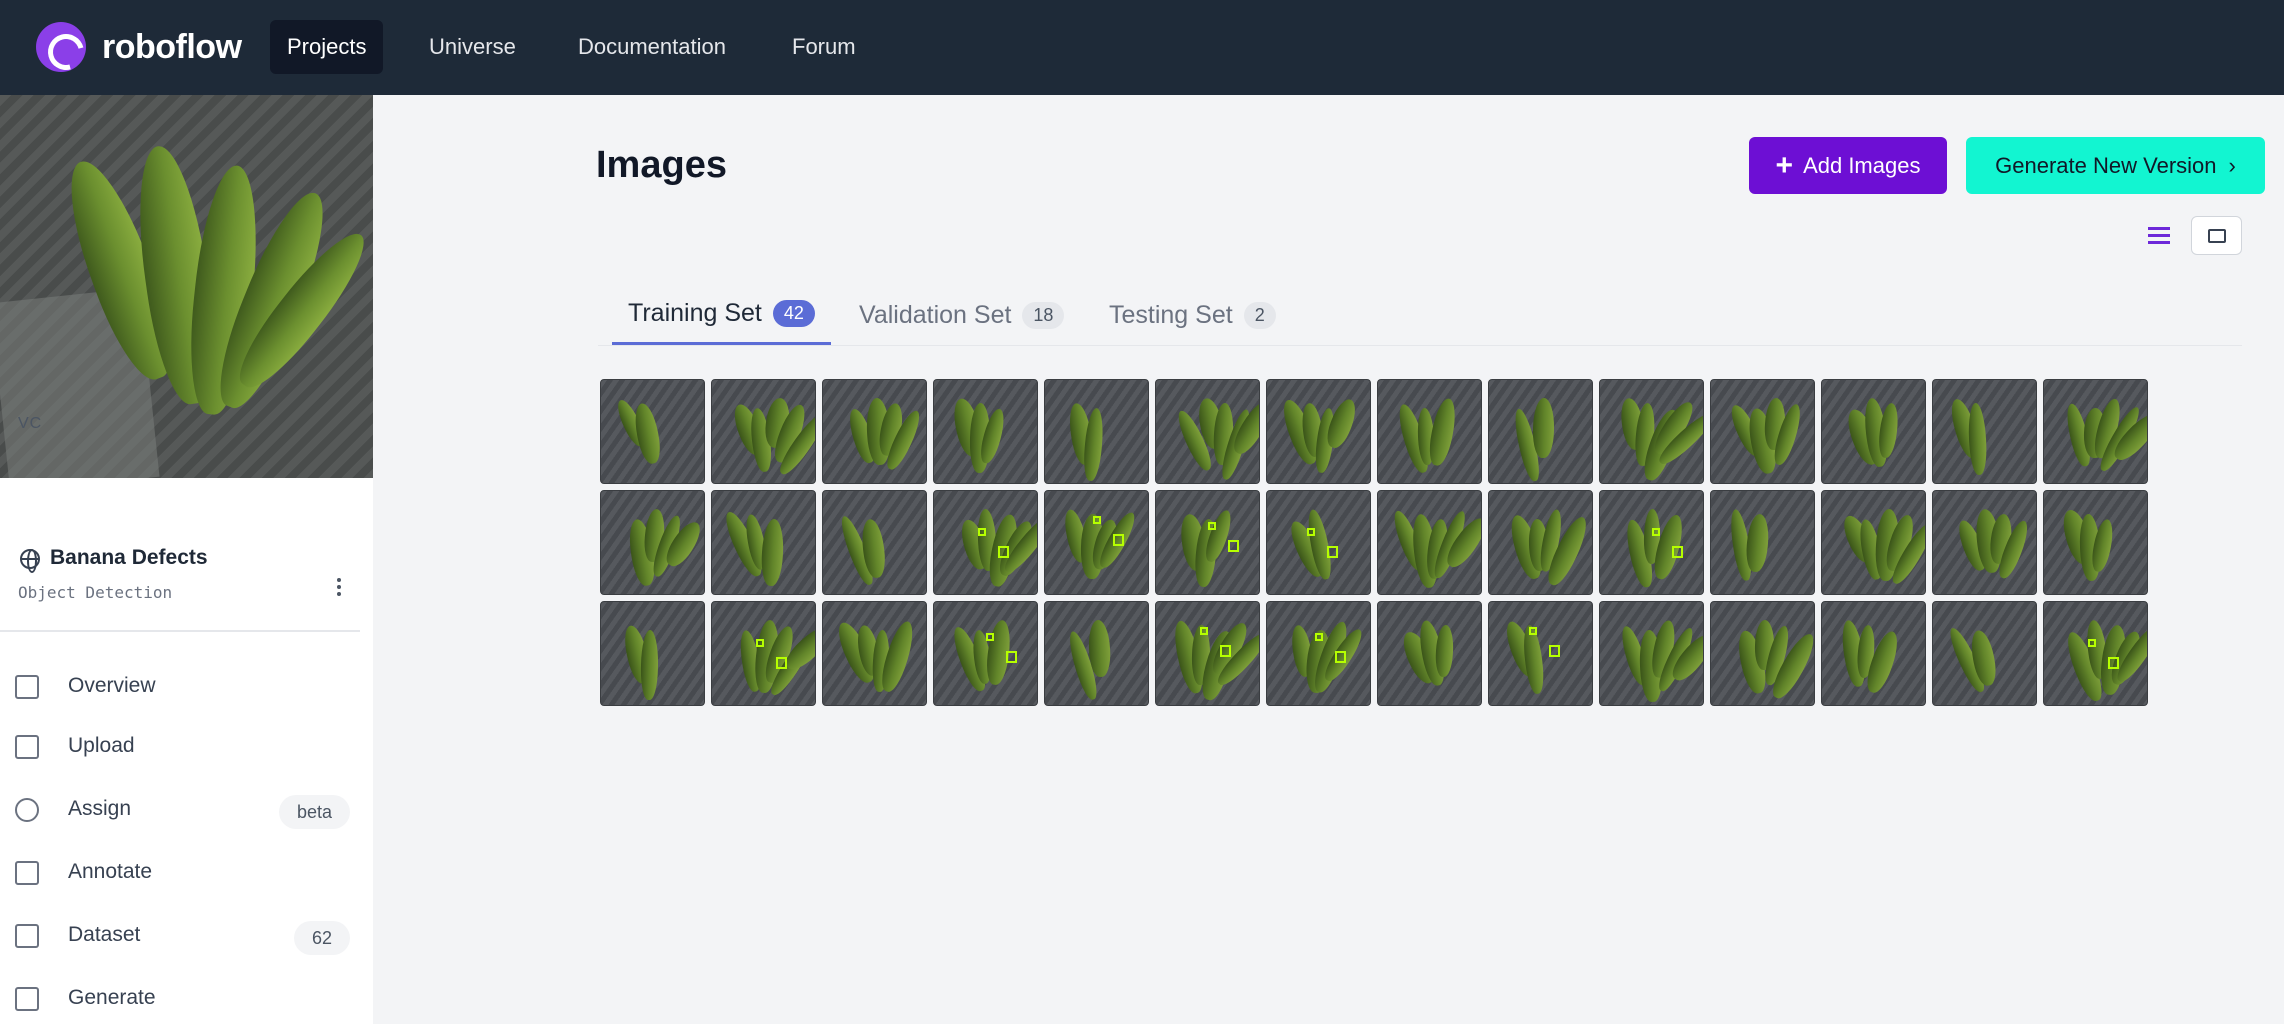  I want to click on sidebar-item-label: Dataset, so click(104, 934).